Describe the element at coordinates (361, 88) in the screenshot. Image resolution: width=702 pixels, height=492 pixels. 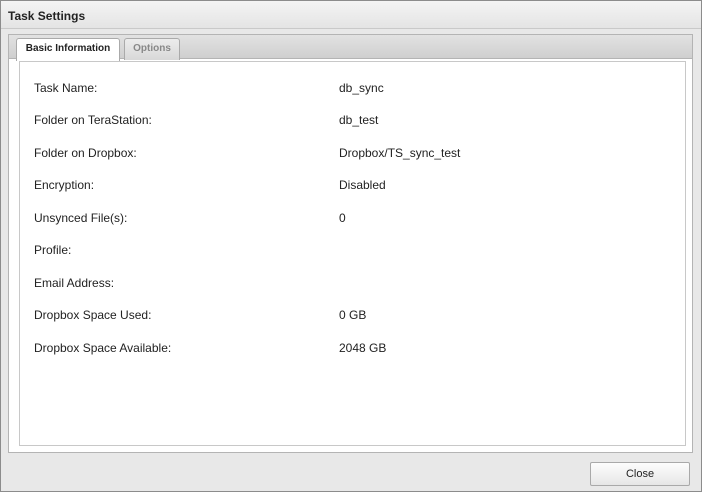
I see `field-value: db_sync` at that location.